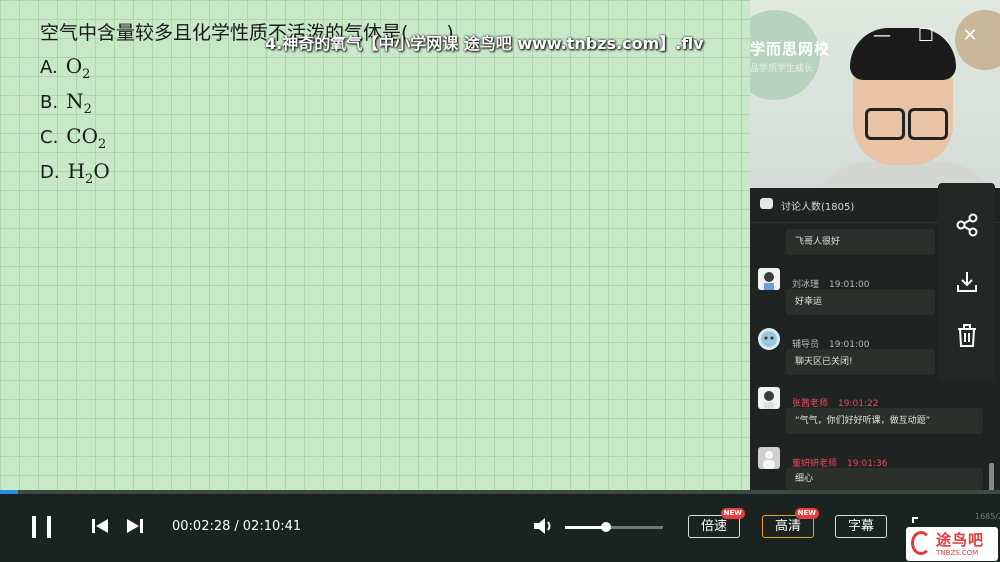  Describe the element at coordinates (987, 516) in the screenshot. I see `viewer-stats: 1685/2256` at that location.